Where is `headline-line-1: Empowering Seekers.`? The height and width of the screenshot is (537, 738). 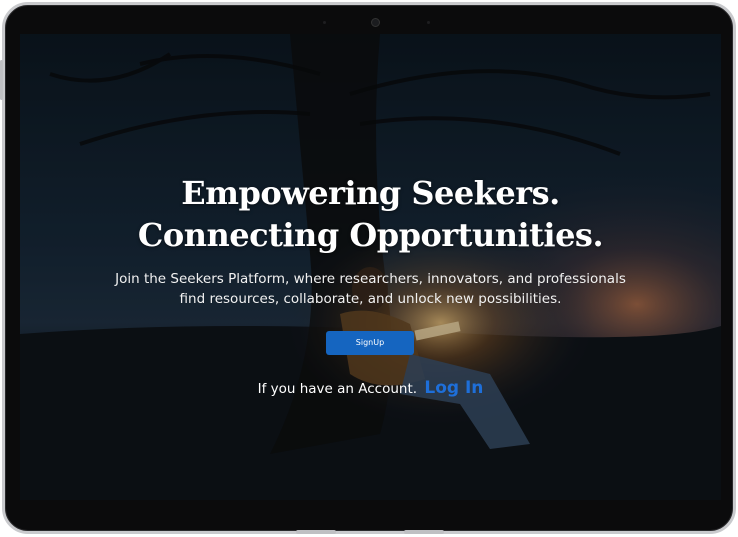 headline-line-1: Empowering Seekers. is located at coordinates (370, 193).